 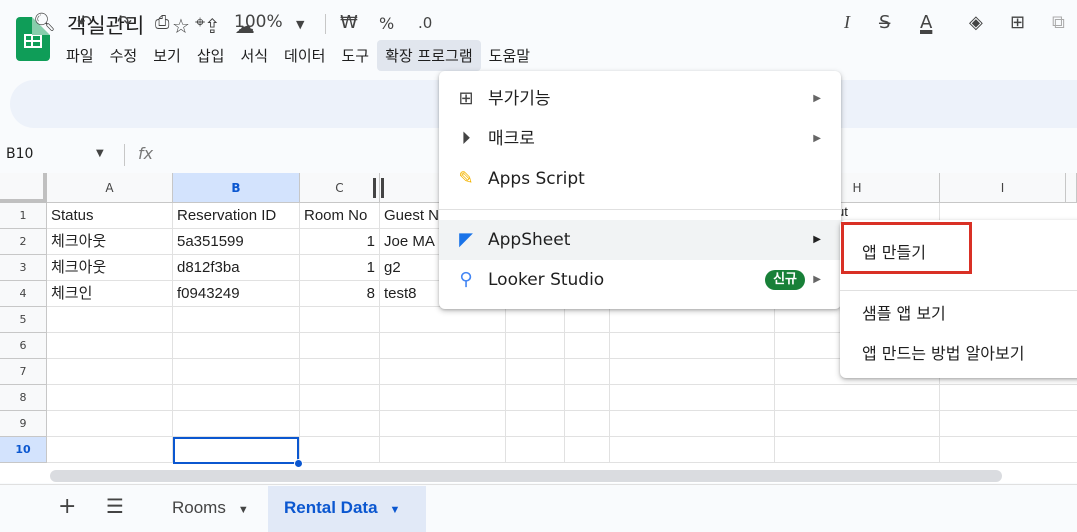 I want to click on move-folder-icon: ⇪, so click(x=212, y=26).